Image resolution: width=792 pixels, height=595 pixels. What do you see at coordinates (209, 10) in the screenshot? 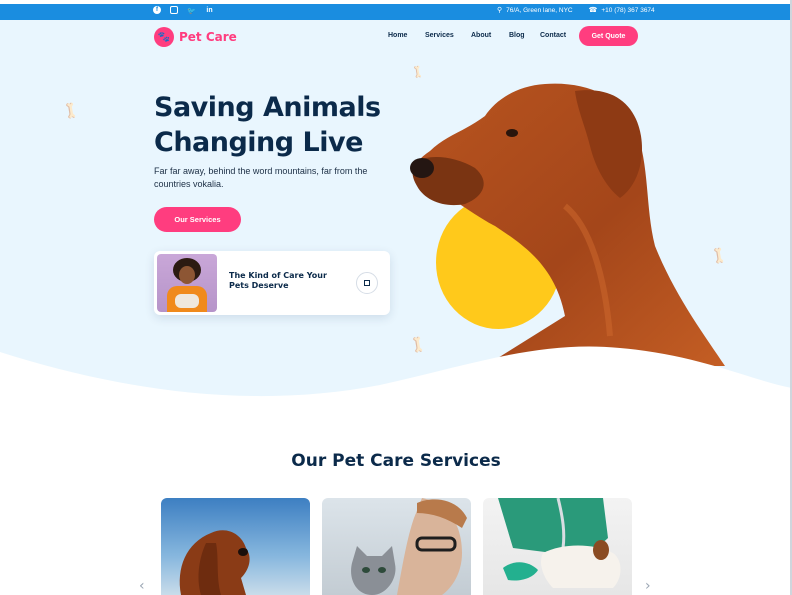
I see `linkedin-icon: in` at bounding box center [209, 10].